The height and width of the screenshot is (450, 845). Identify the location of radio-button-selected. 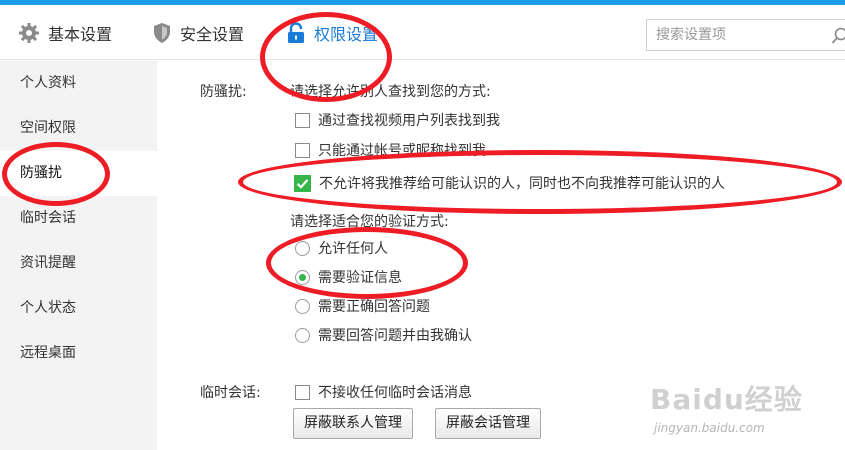
(302, 277).